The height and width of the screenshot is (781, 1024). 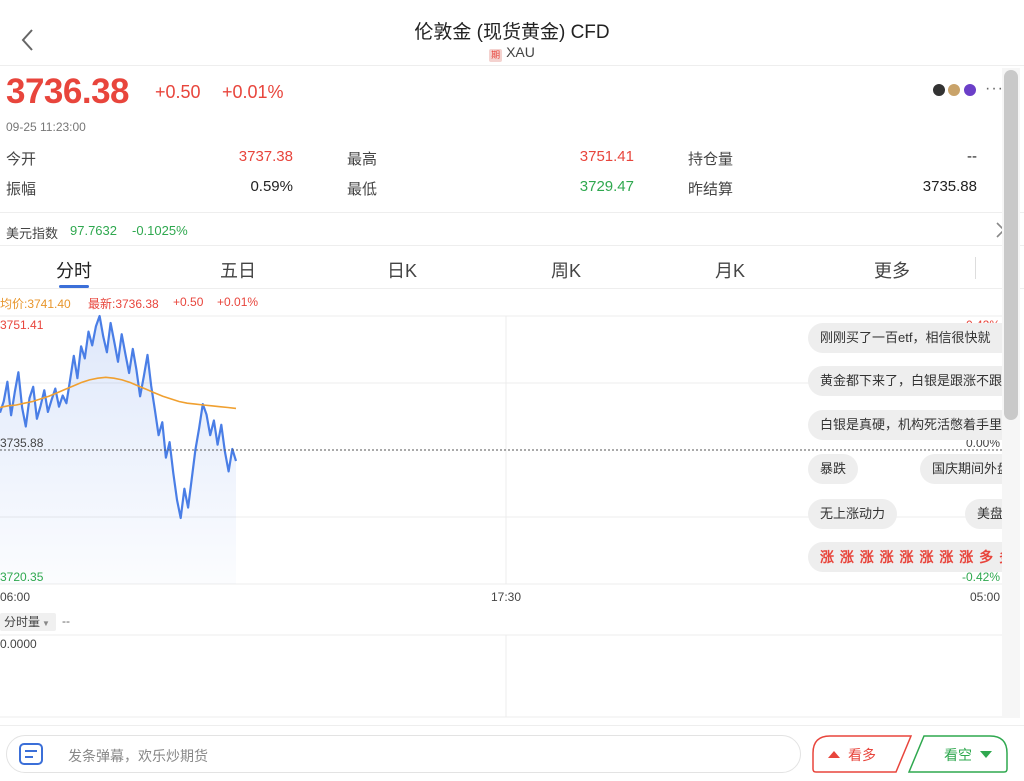 I want to click on danmaku-bubble: 无上涨动力, so click(x=853, y=514).